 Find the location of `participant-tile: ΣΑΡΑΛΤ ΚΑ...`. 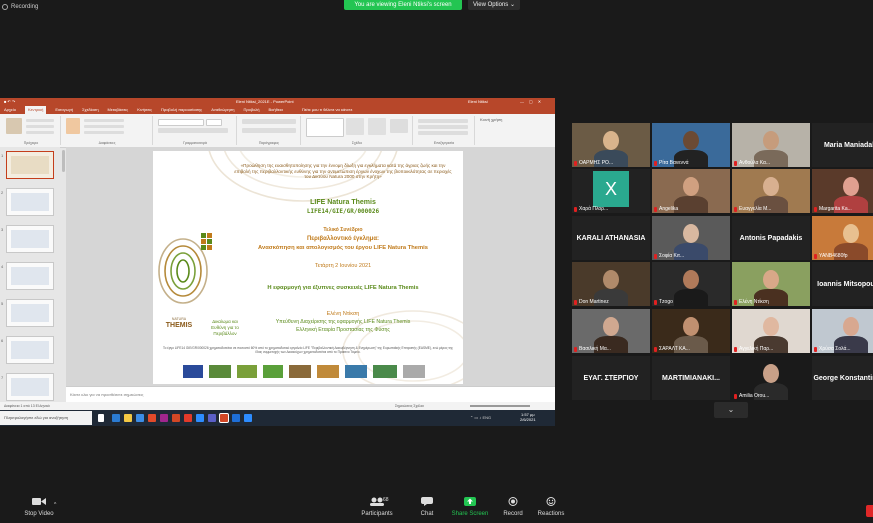

participant-tile: ΣΑΡΑΛΤ ΚΑ... is located at coordinates (691, 331).